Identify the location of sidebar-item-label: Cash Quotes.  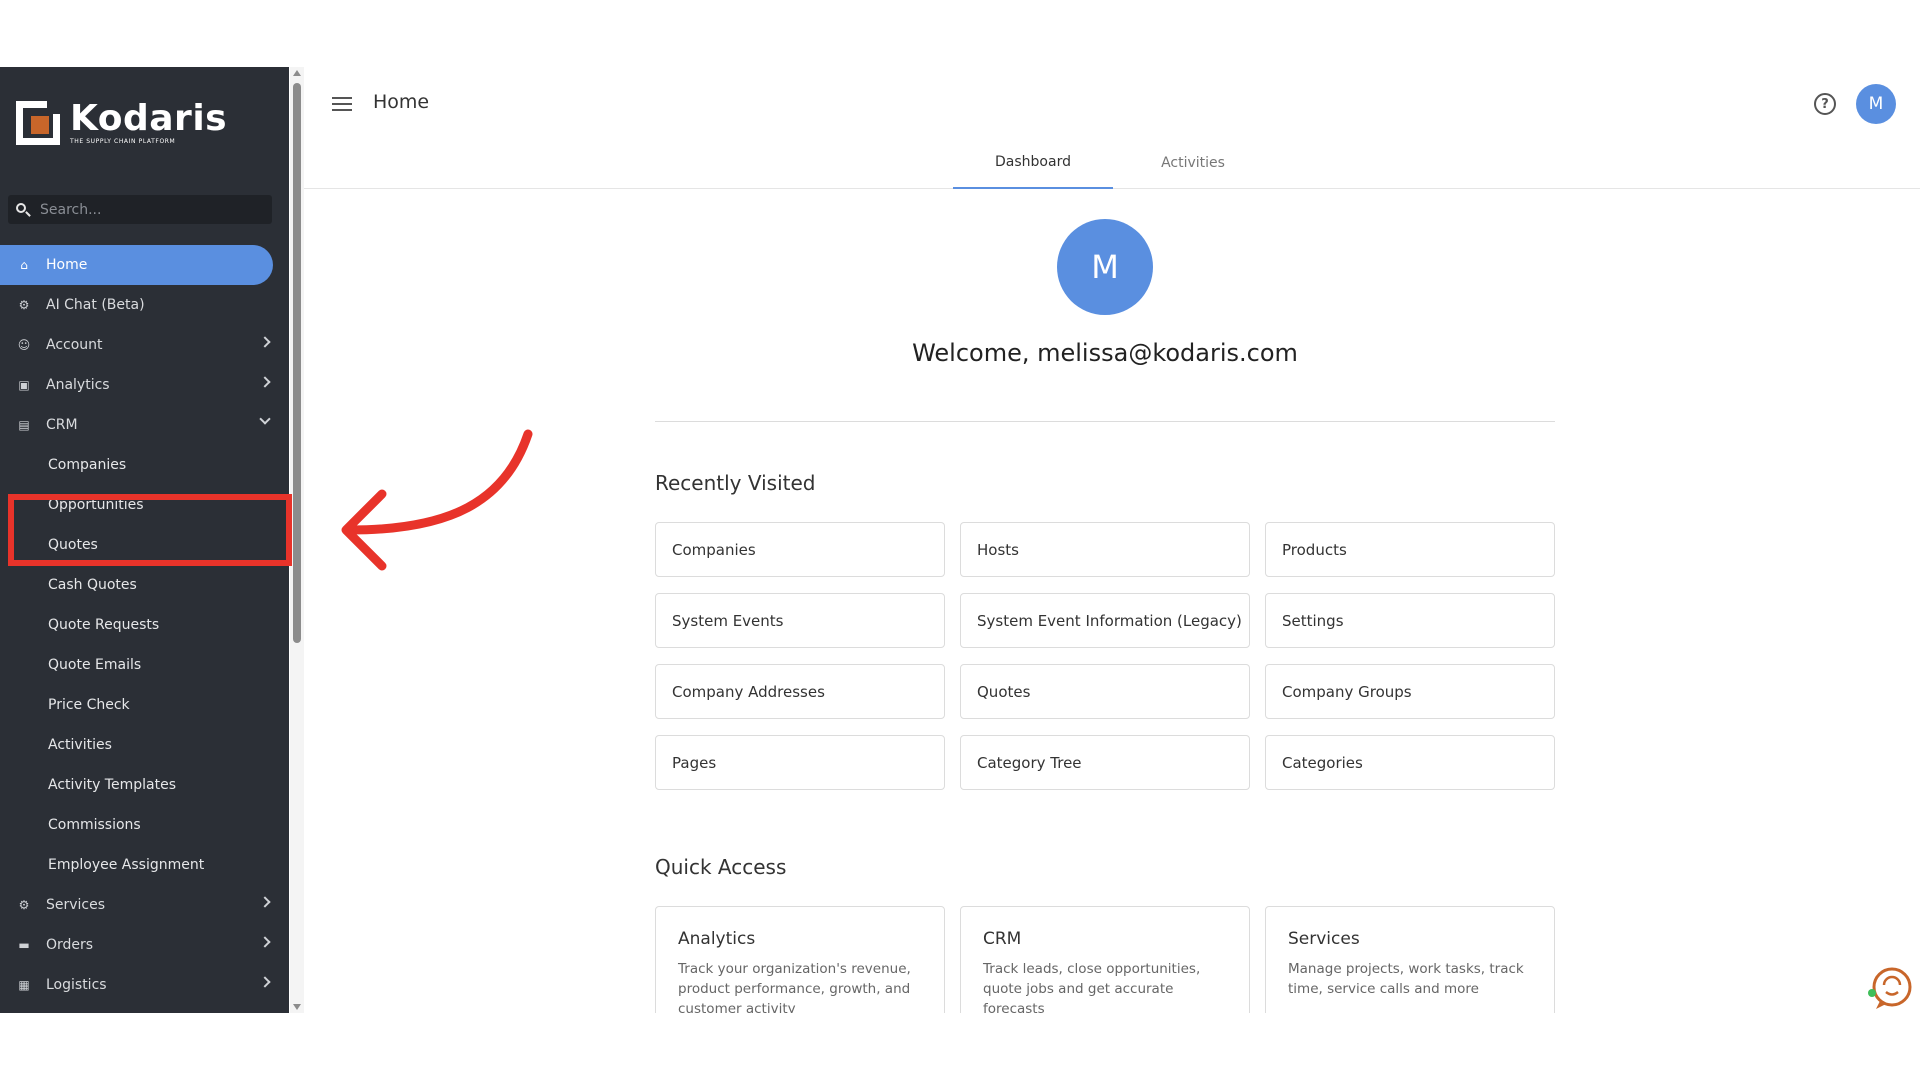
(92, 585).